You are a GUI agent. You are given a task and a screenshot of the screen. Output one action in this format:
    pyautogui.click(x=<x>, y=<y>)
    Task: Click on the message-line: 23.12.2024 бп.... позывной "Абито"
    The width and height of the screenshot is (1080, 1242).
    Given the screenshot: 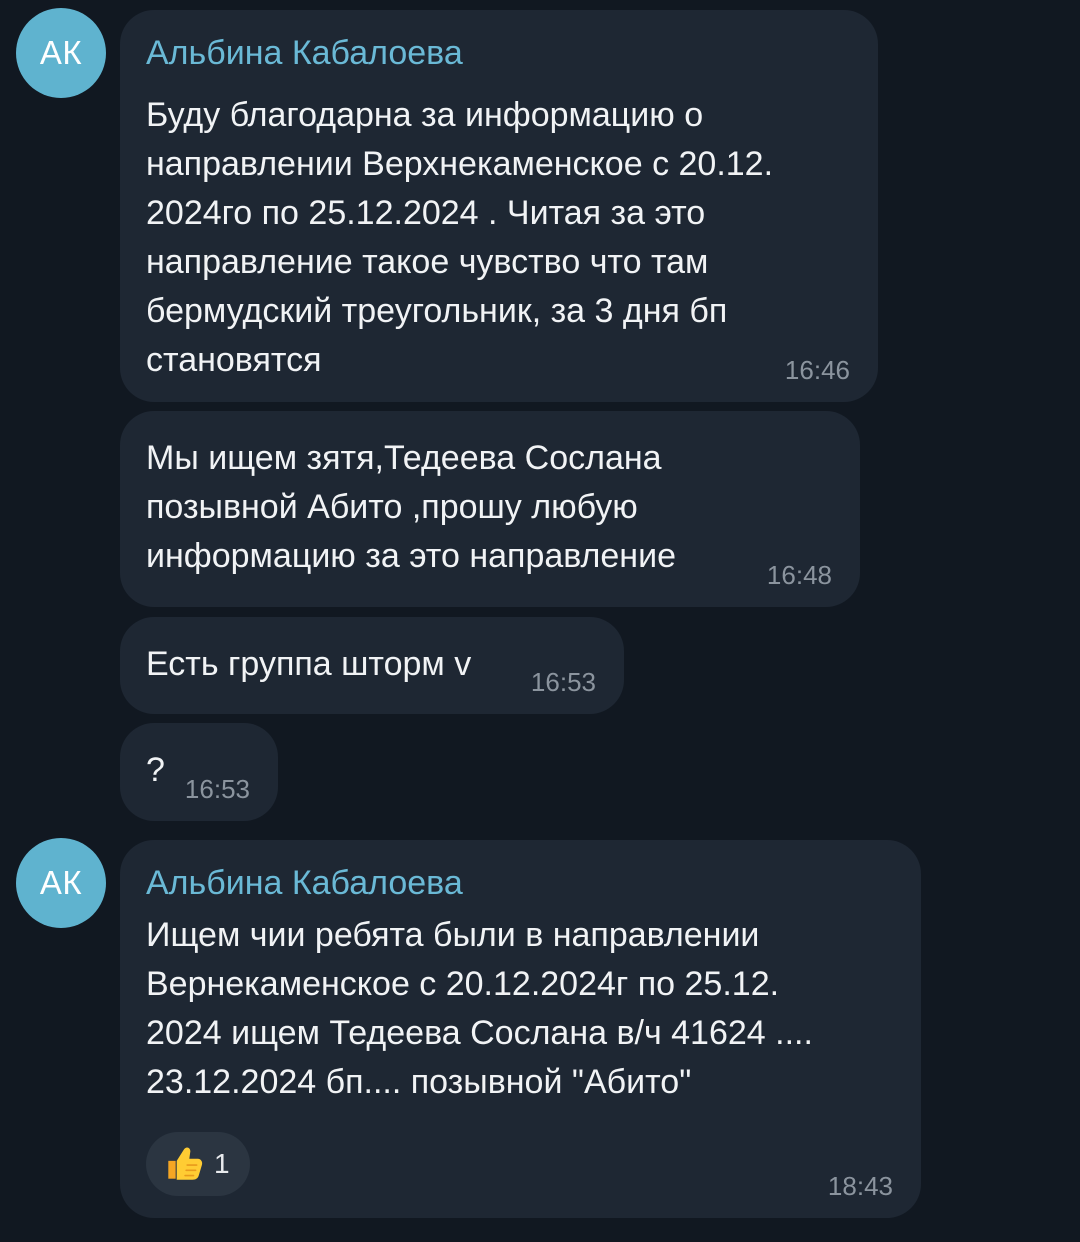 What is the action you would take?
    pyautogui.click(x=419, y=1082)
    